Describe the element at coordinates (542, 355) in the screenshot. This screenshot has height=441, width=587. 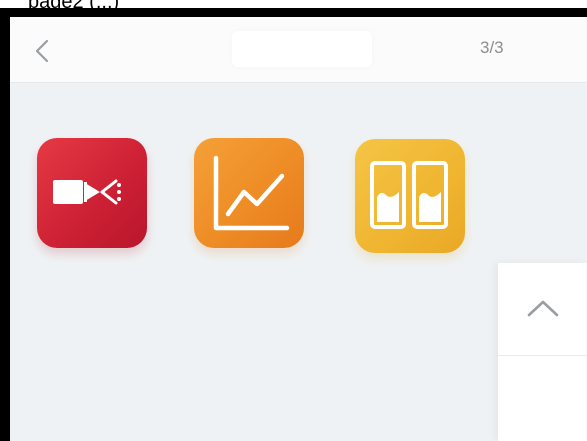
I see `panel-divider` at that location.